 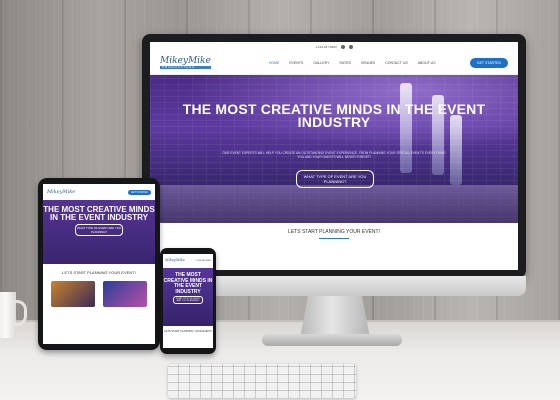 I want to click on planning-section: LETS START PLANNING YOUR EVENT!, so click(x=334, y=231).